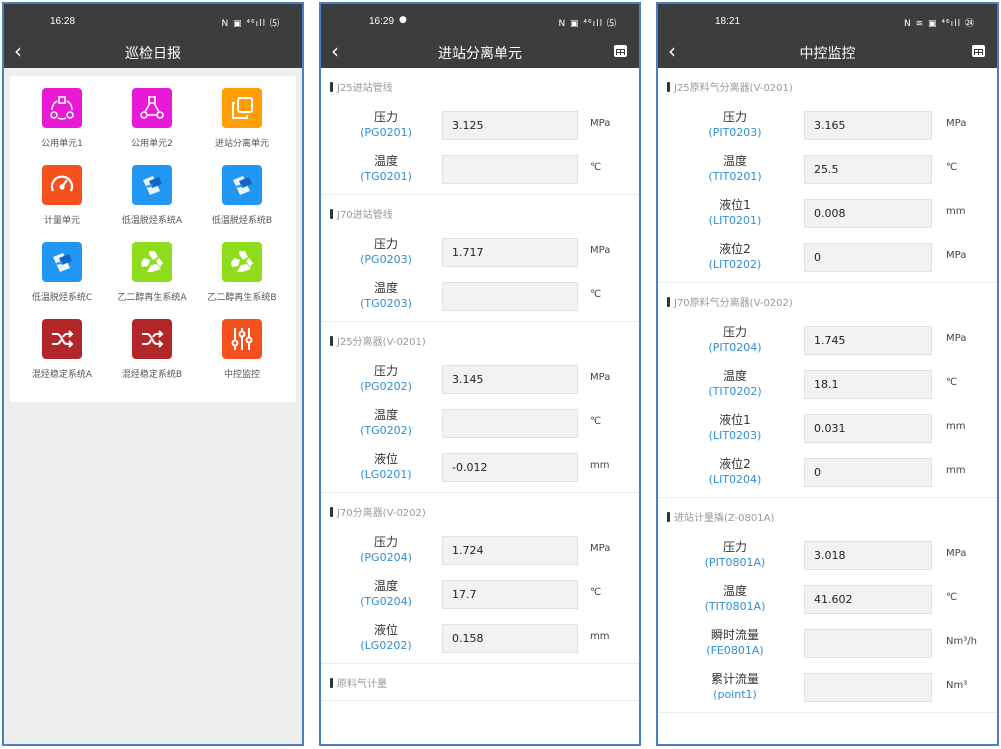  What do you see at coordinates (735, 220) in the screenshot?
I see `reading-tag: (LIT0201)` at bounding box center [735, 220].